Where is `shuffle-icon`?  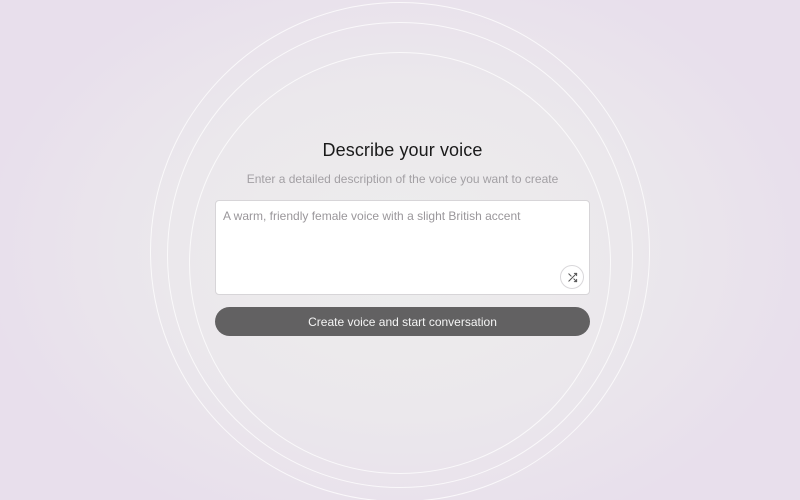
shuffle-icon is located at coordinates (572, 277).